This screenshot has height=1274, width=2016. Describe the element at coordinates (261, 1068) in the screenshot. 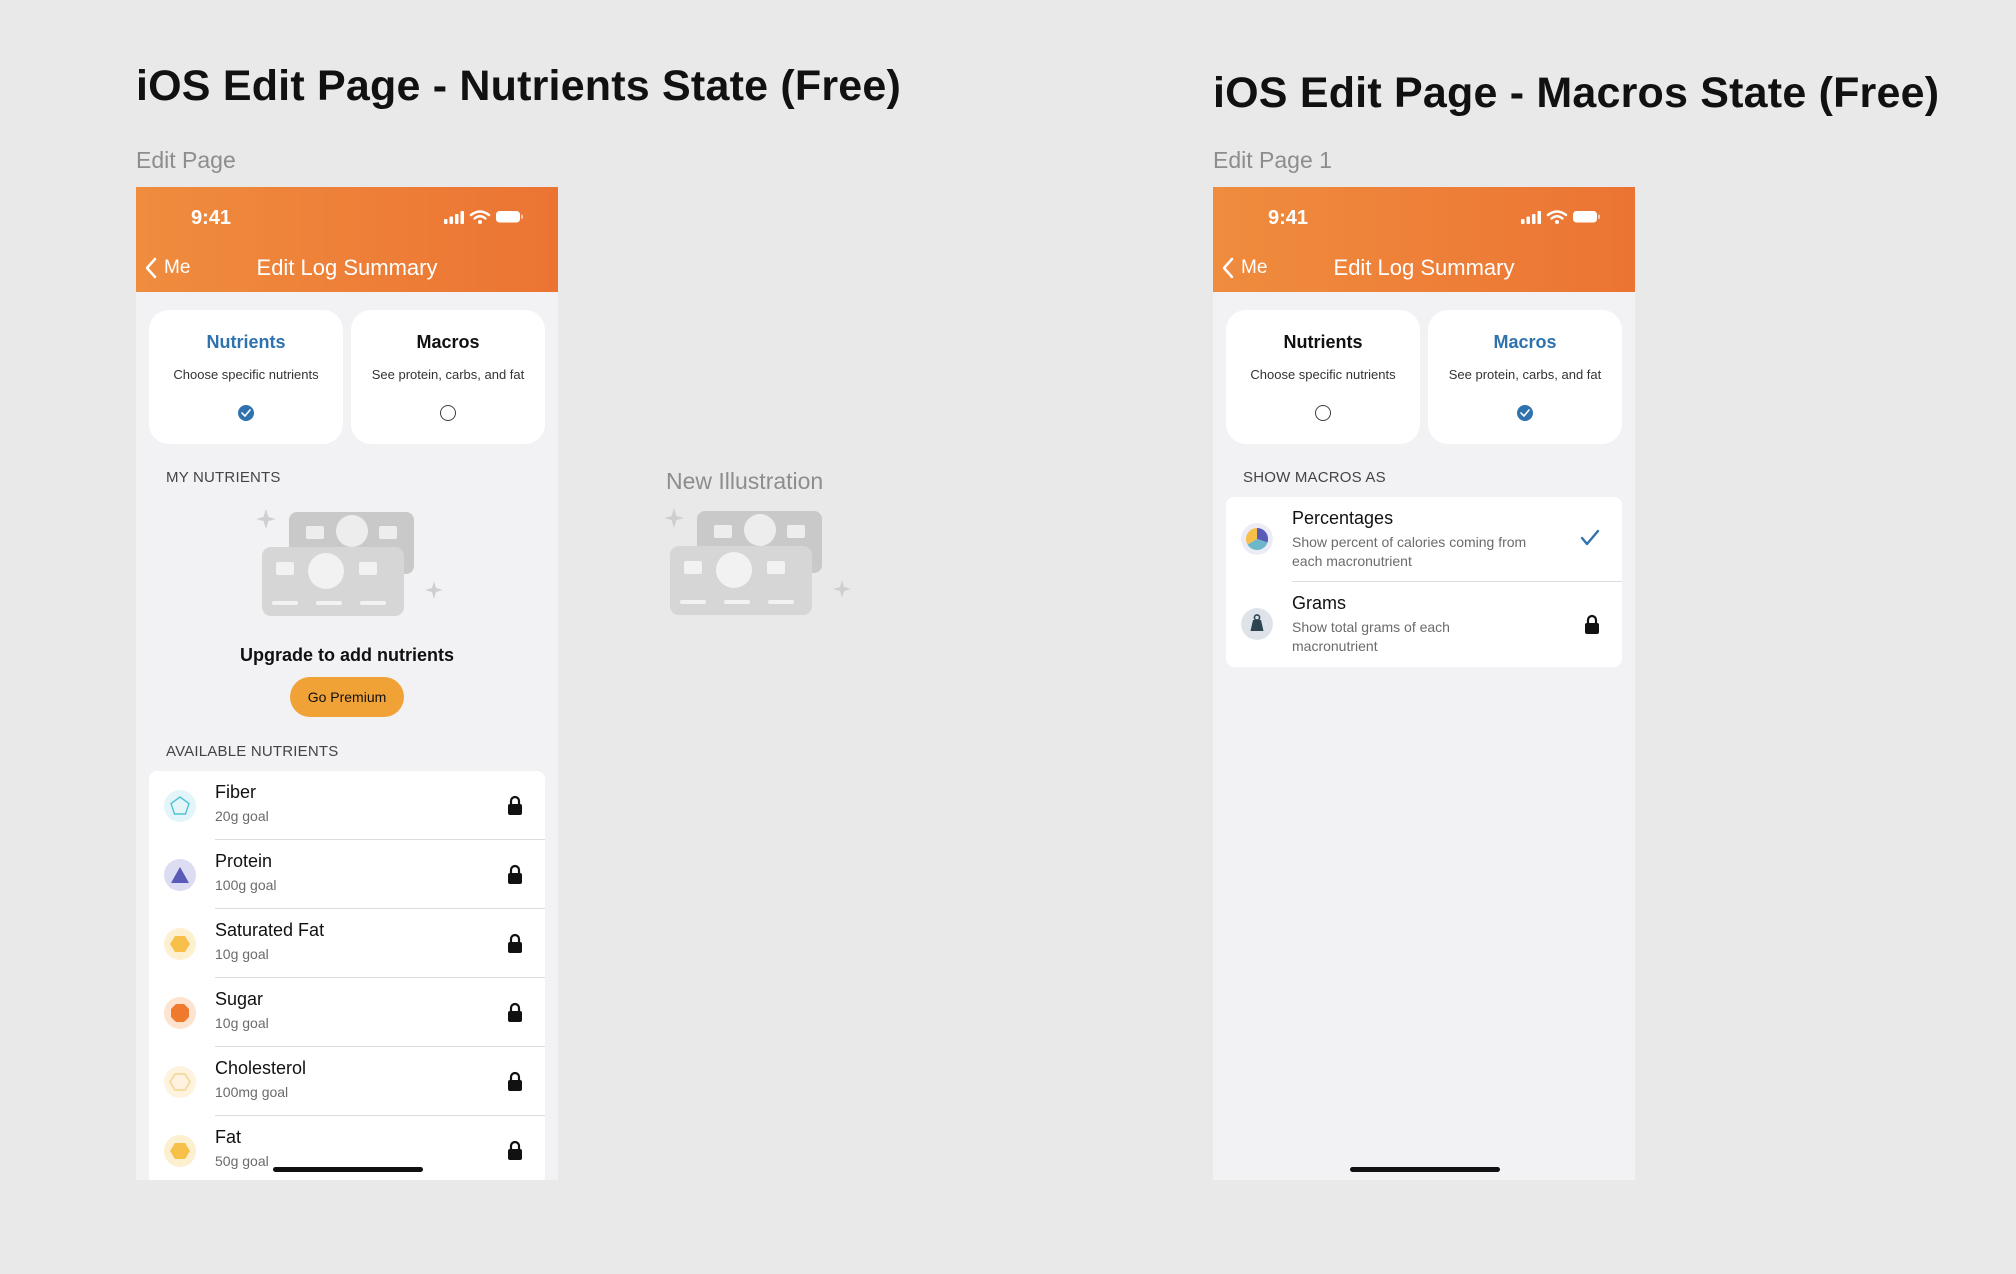

I see `nutrient-name: Cholesterol` at that location.